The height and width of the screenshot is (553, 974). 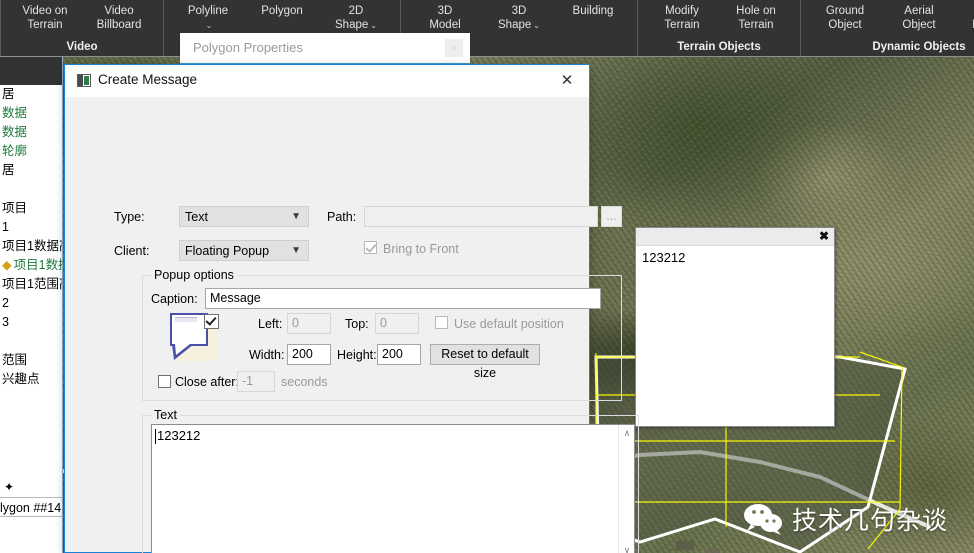 What do you see at coordinates (593, 11) in the screenshot?
I see `ribbon-button-building: Building` at bounding box center [593, 11].